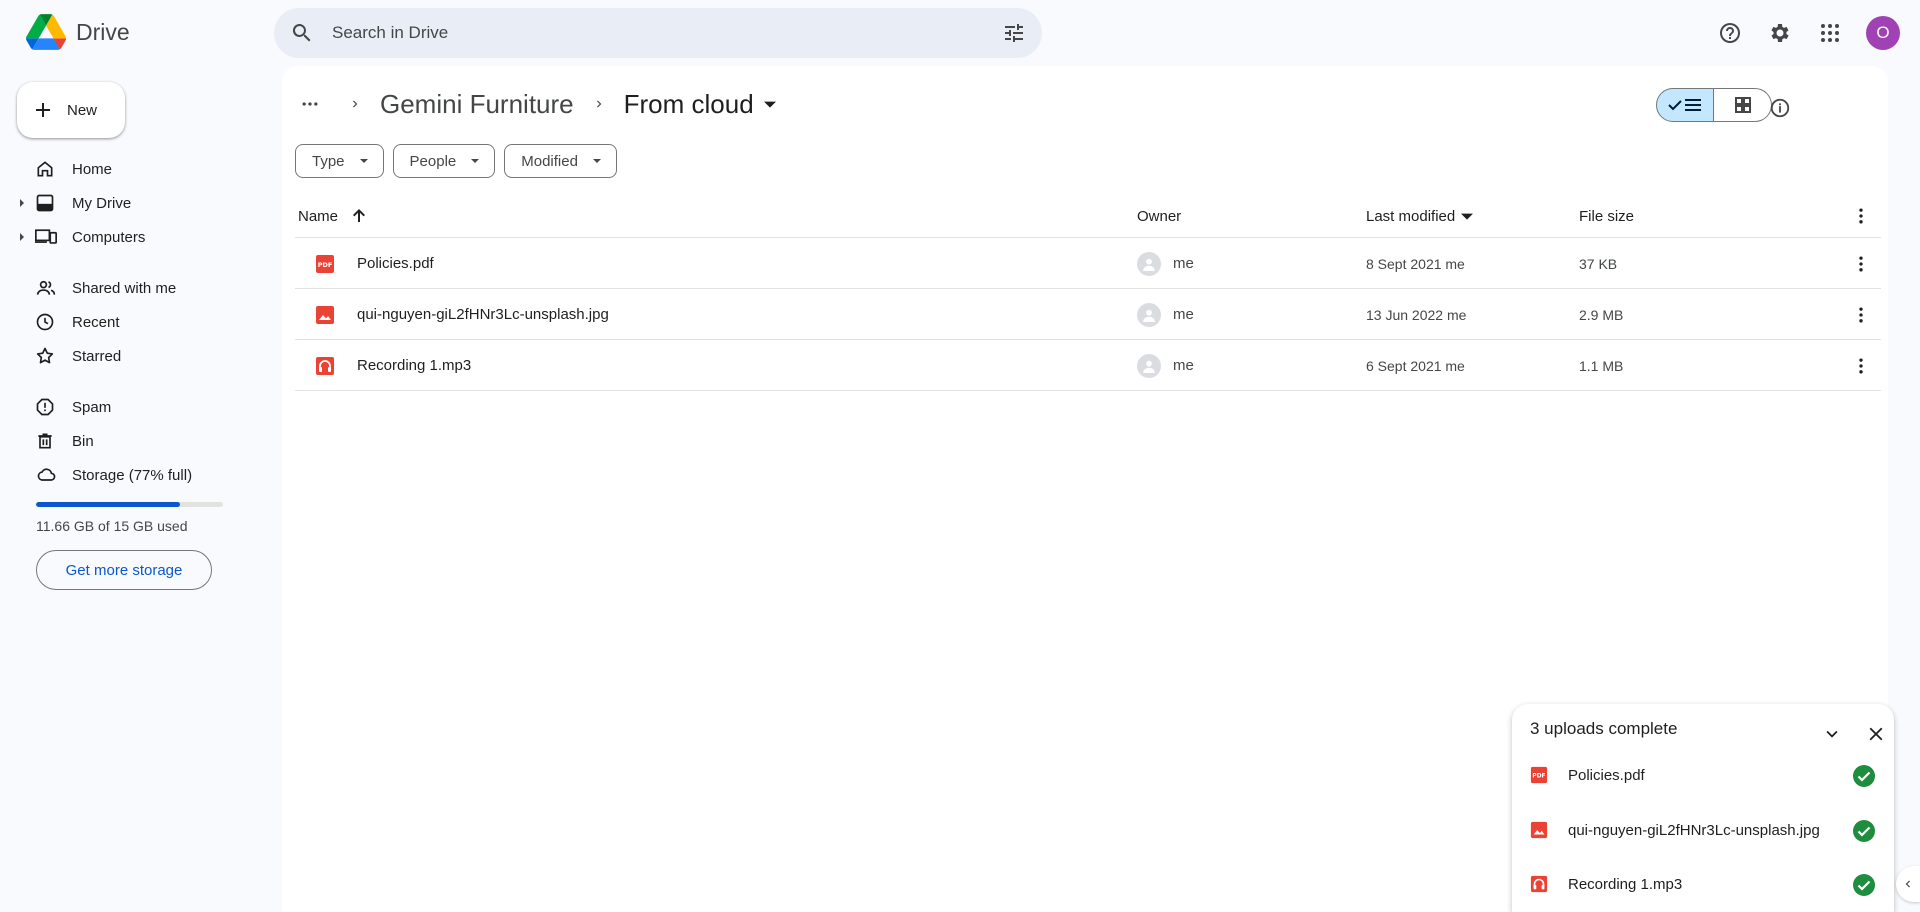  What do you see at coordinates (1598, 263) in the screenshot?
I see `file-size-cell: 37 KB` at bounding box center [1598, 263].